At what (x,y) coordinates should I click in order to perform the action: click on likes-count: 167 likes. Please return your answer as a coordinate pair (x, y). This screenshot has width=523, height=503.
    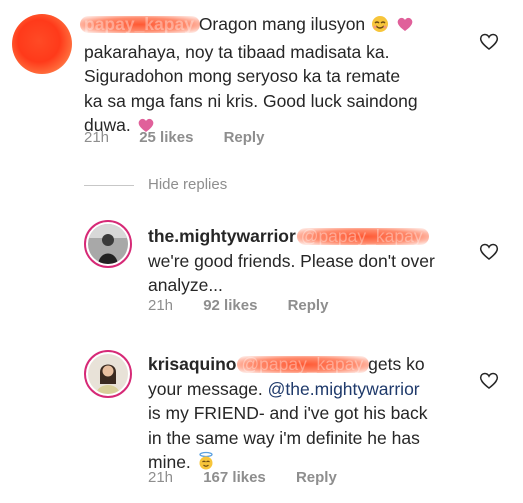
    Looking at the image, I should click on (234, 477).